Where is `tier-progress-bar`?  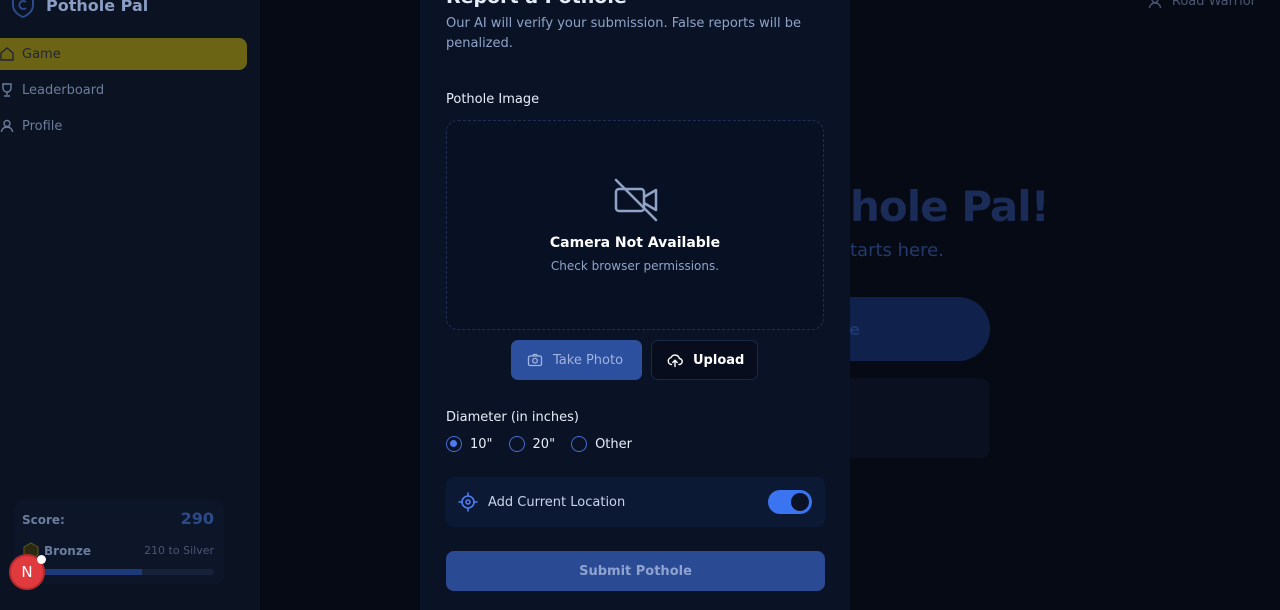 tier-progress-bar is located at coordinates (128, 572).